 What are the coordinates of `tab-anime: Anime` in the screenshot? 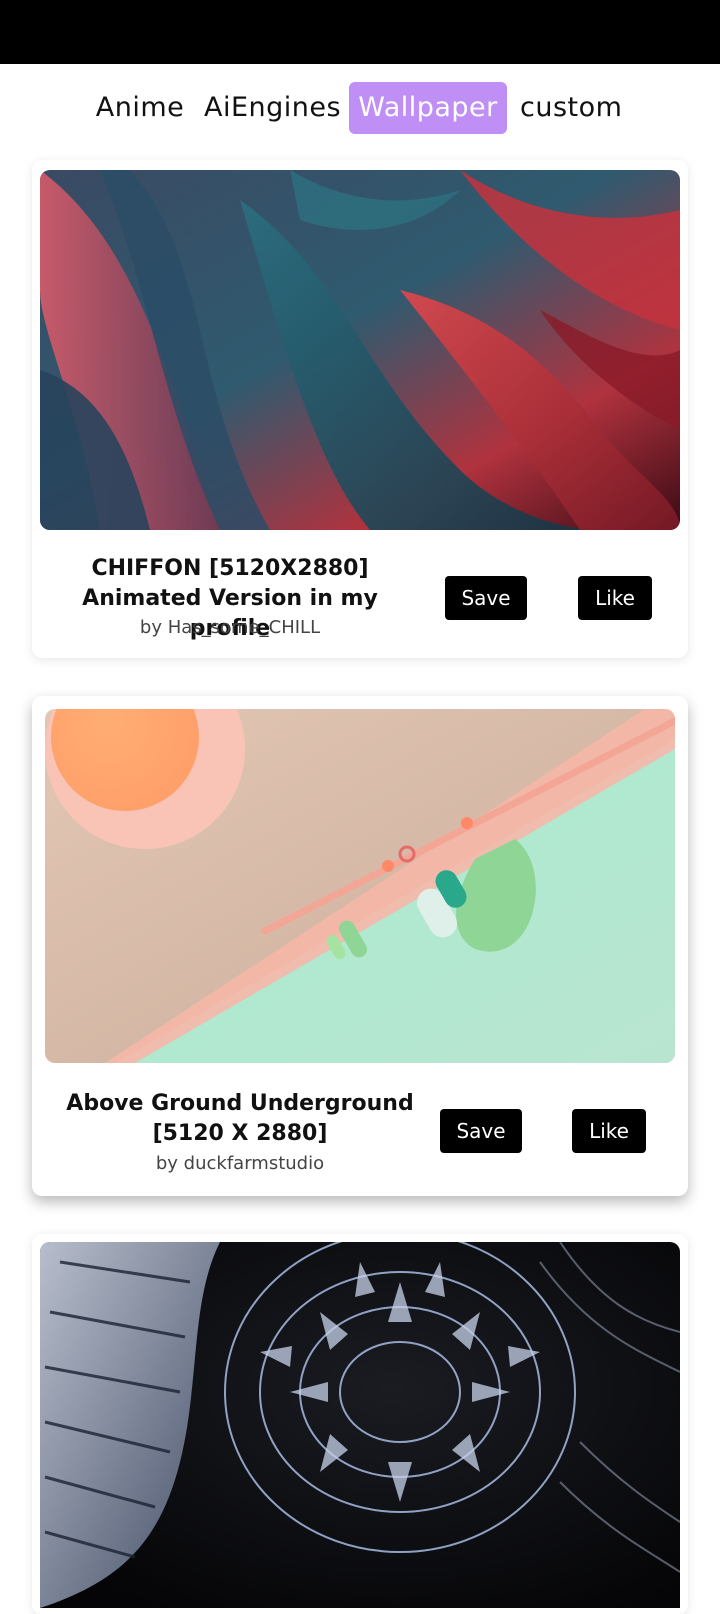 It's located at (140, 108).